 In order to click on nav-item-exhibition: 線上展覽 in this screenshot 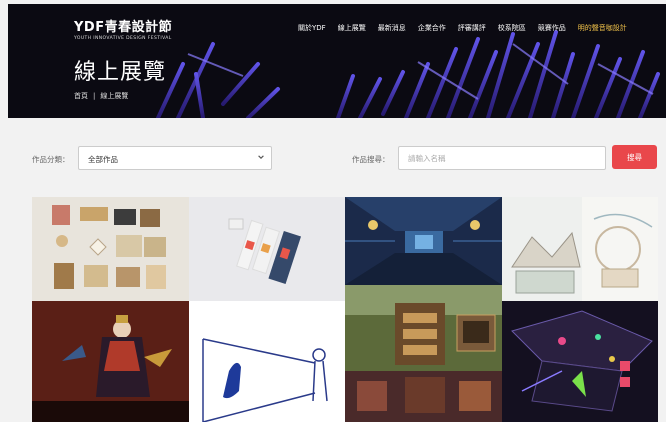, I will do `click(352, 28)`.